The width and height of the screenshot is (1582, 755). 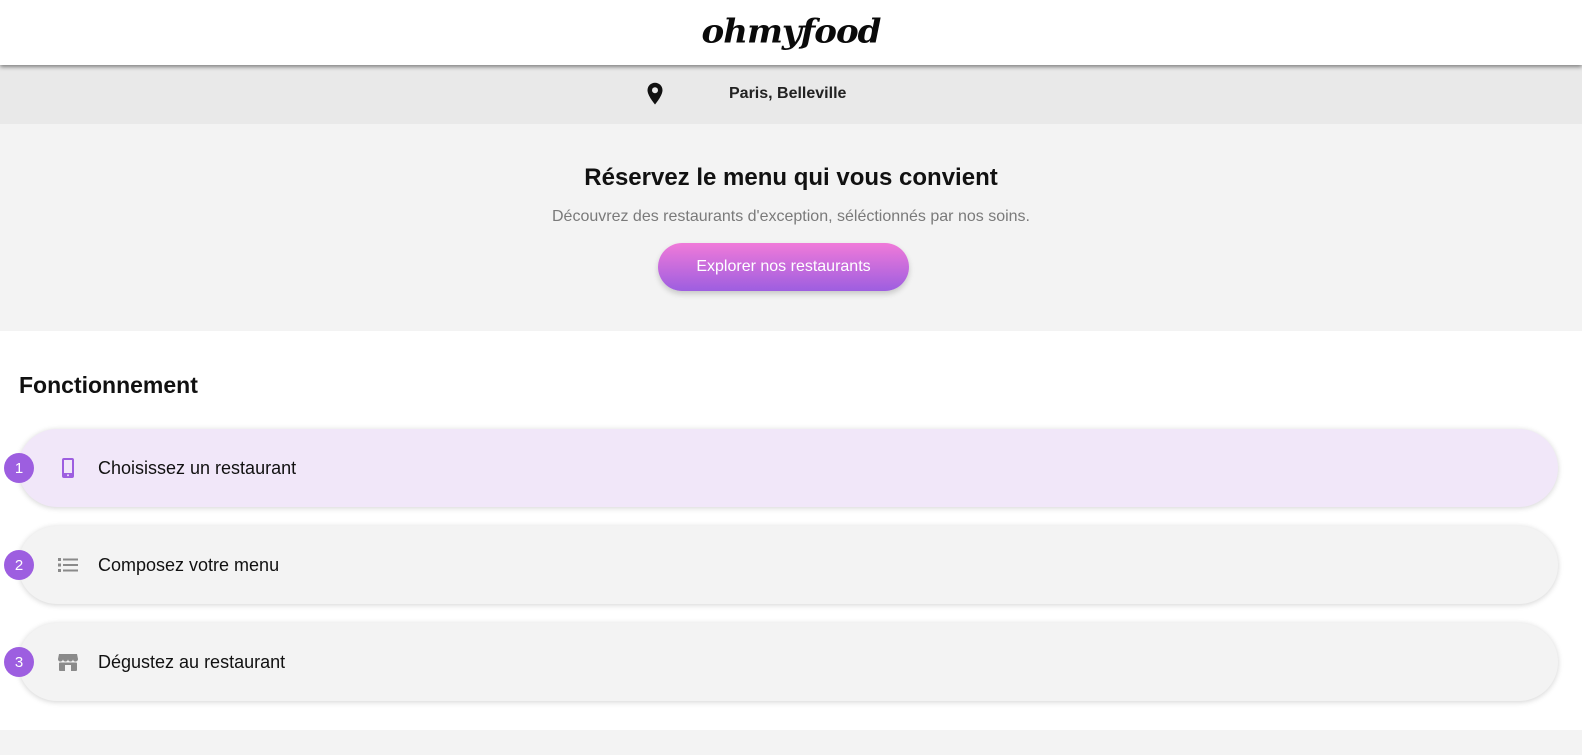 I want to click on step-number-badge: 2, so click(x=19, y=565).